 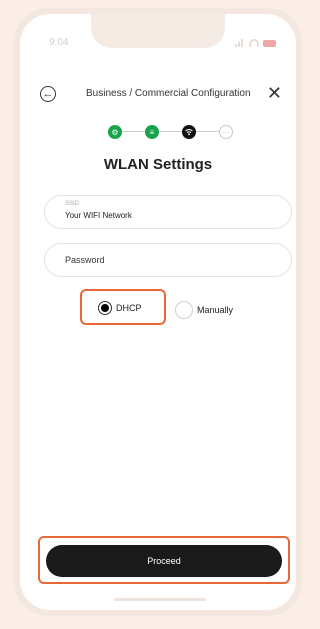 I want to click on radio-unselected-icon, so click(x=184, y=310).